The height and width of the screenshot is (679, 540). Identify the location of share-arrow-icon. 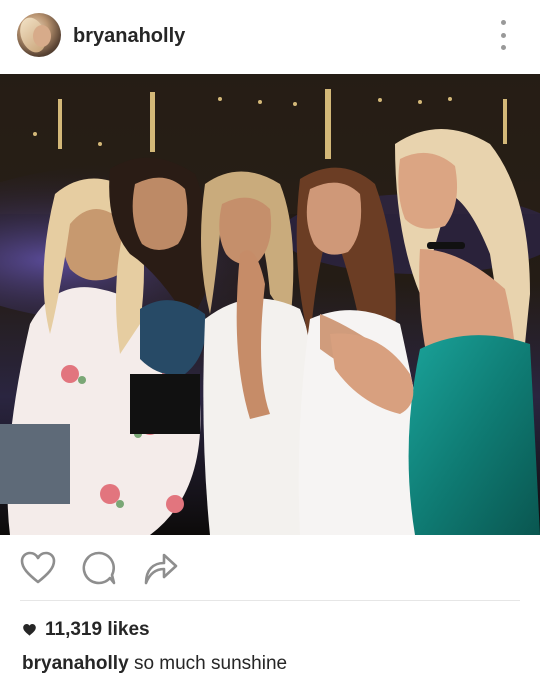
(160, 568).